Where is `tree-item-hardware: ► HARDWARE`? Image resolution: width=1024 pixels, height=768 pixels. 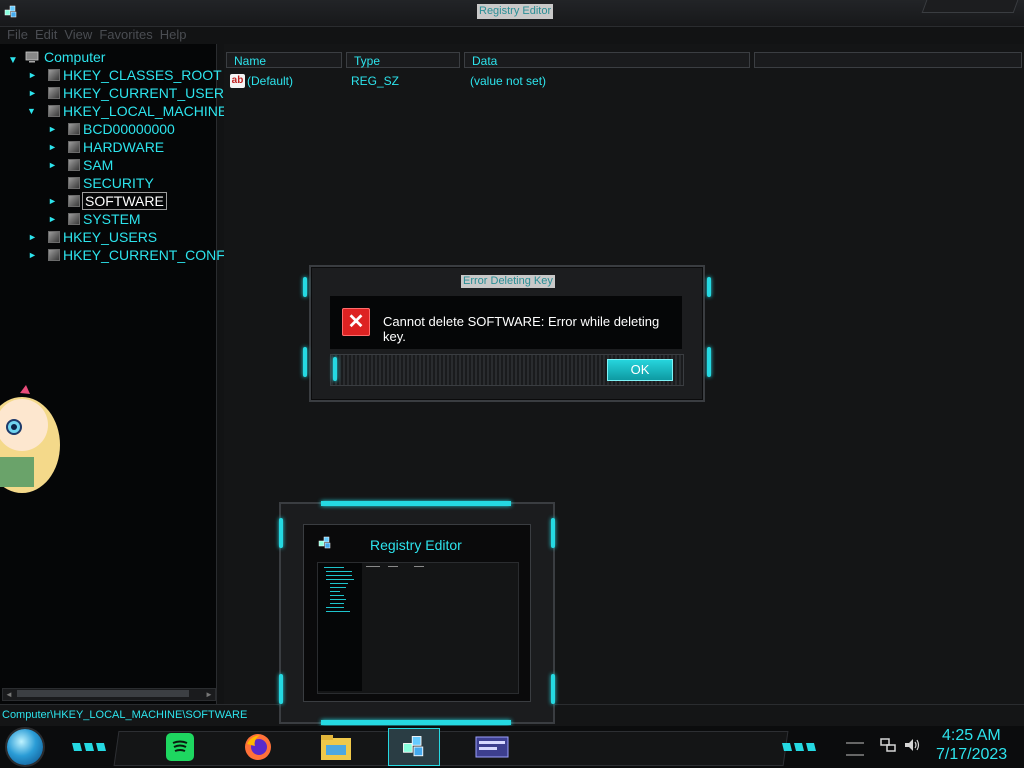 tree-item-hardware: ► HARDWARE is located at coordinates (106, 147).